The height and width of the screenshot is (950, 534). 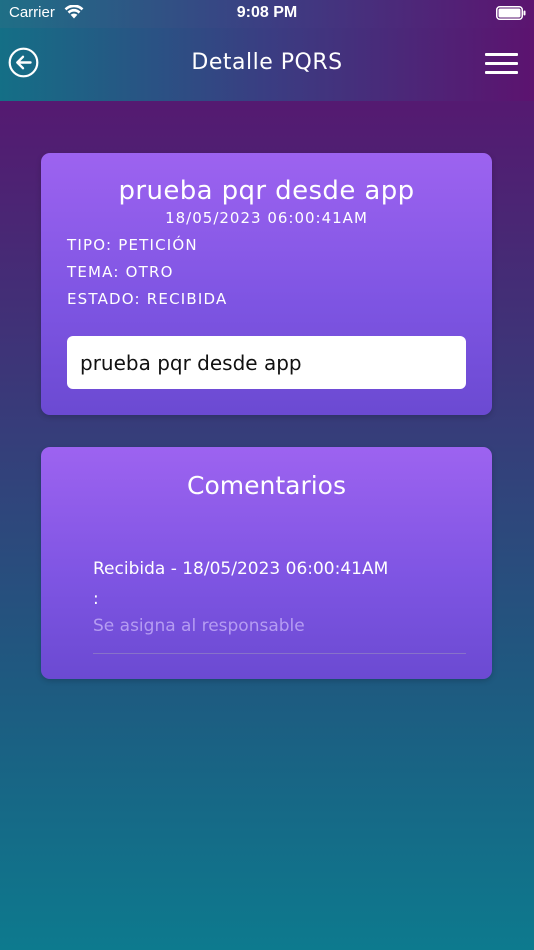 I want to click on page-title: Detalle PQRS, so click(x=267, y=62).